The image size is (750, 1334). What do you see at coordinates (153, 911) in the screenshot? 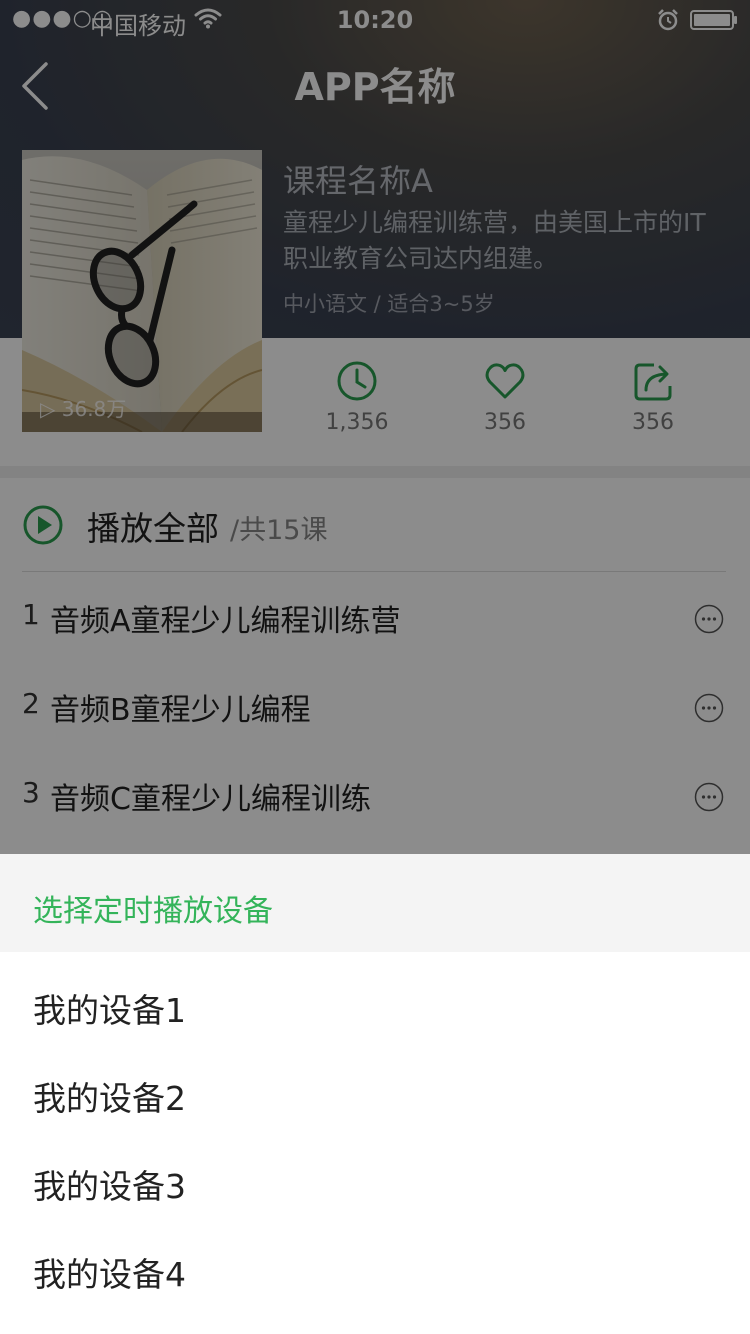
I see `sheet-title: 选择定时播放设备` at bounding box center [153, 911].